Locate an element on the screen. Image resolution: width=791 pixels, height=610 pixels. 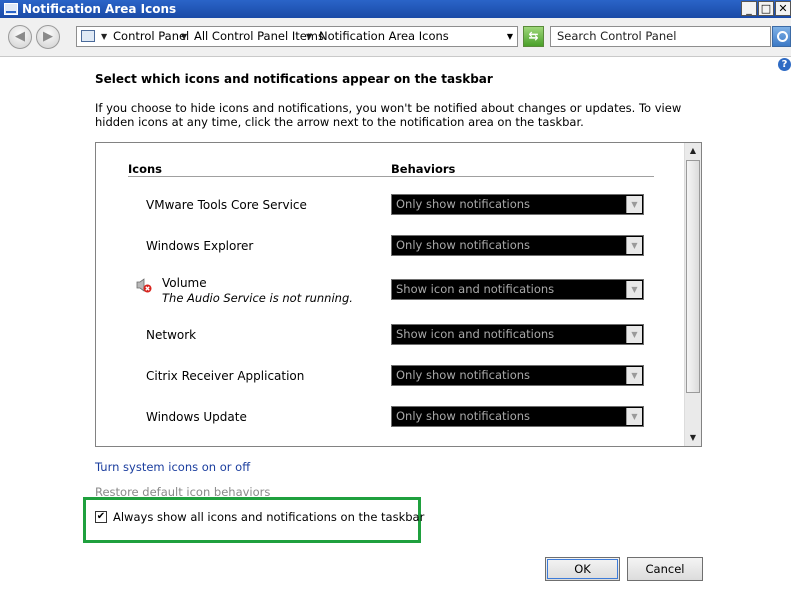
column-header-behaviors: Behaviors is located at coordinates (423, 169).